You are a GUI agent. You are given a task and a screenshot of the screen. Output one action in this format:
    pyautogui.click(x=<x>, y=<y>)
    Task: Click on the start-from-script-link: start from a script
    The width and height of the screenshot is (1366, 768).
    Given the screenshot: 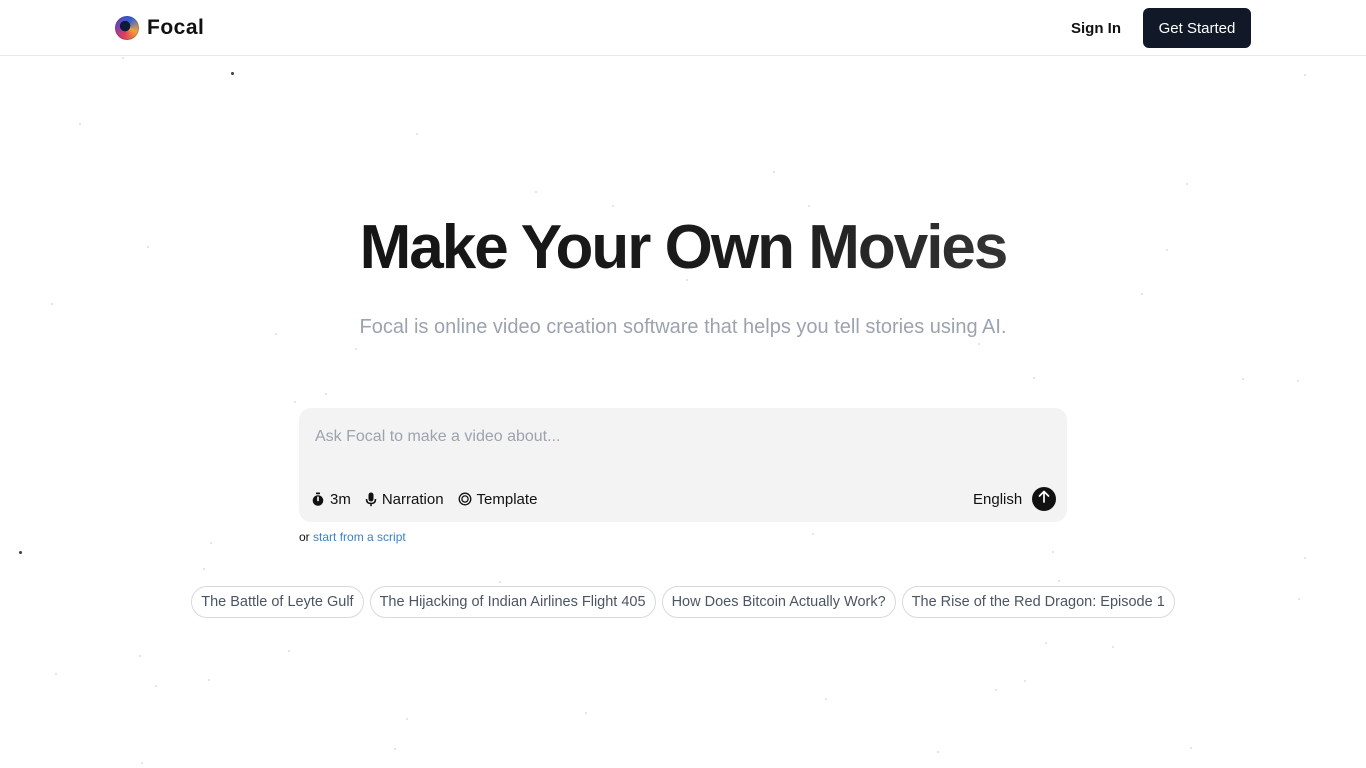 What is the action you would take?
    pyautogui.click(x=359, y=537)
    